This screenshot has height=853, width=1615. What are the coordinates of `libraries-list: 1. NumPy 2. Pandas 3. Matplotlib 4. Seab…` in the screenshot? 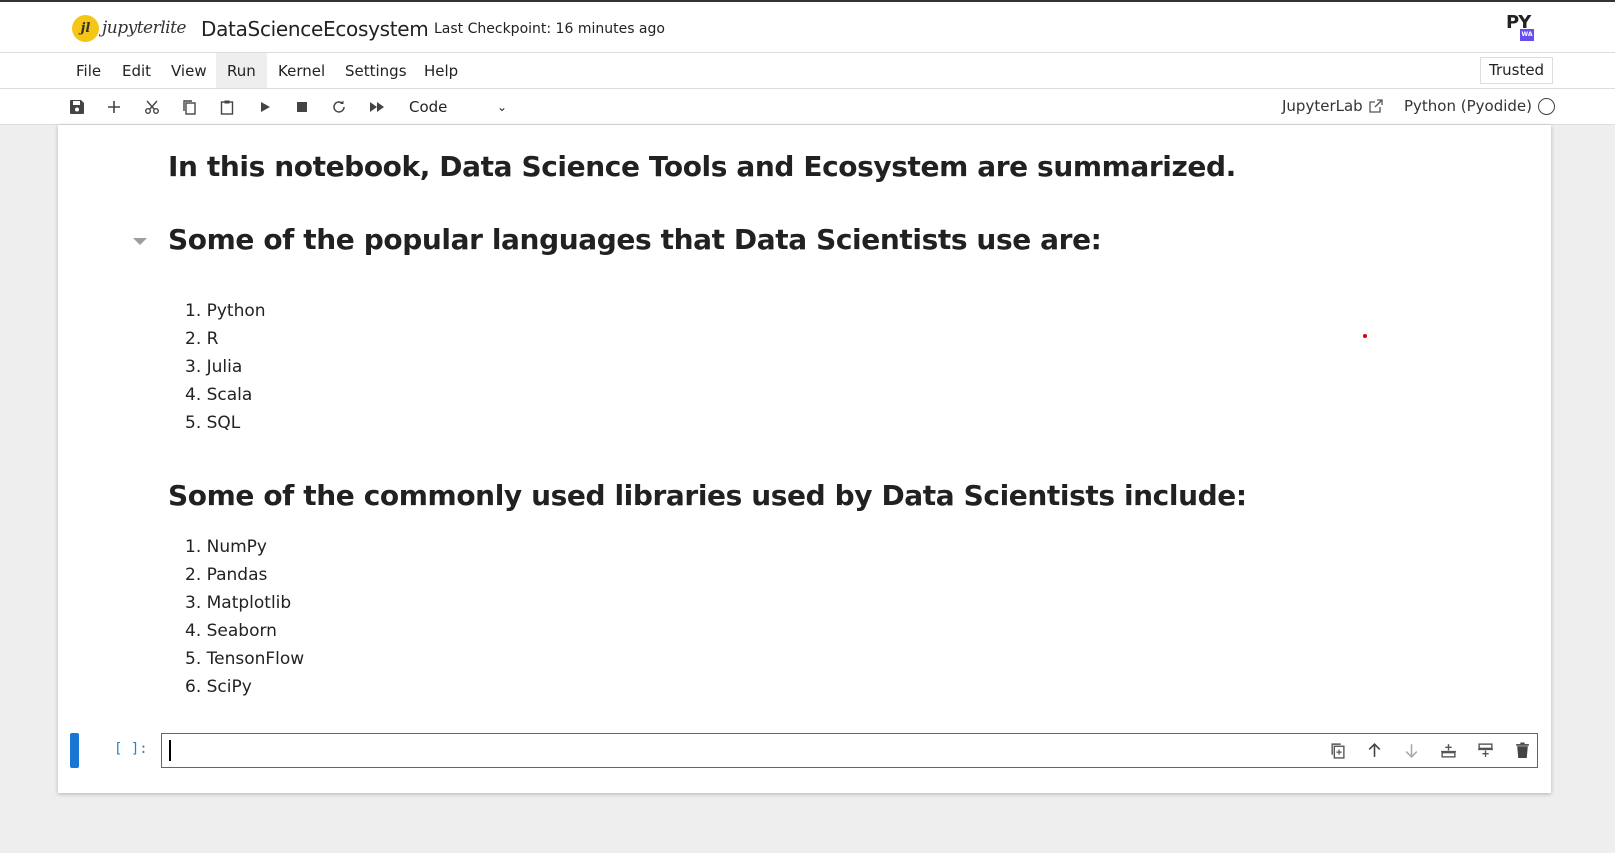 It's located at (244, 617).